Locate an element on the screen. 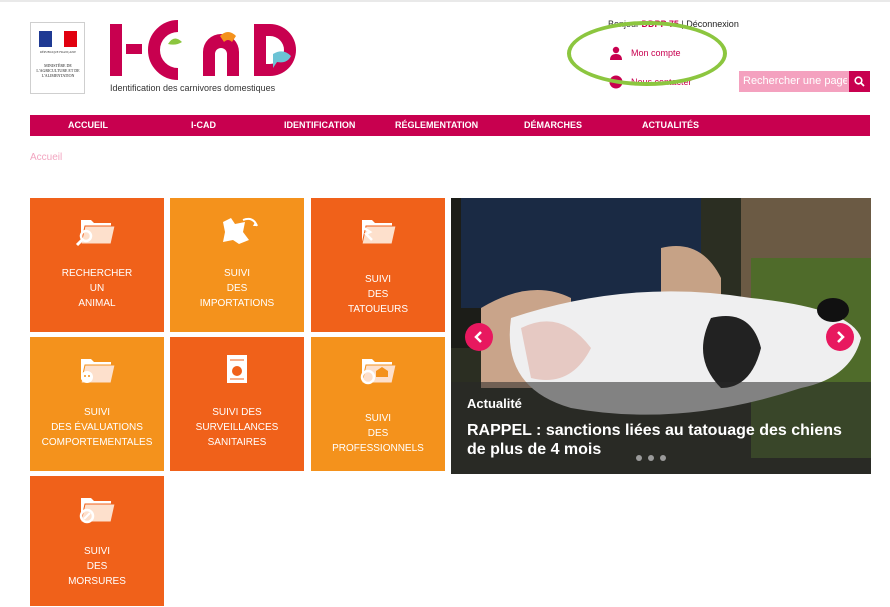 This screenshot has height=607, width=890. nav-reglementation: RÉGLEMENTATION is located at coordinates (436, 125).